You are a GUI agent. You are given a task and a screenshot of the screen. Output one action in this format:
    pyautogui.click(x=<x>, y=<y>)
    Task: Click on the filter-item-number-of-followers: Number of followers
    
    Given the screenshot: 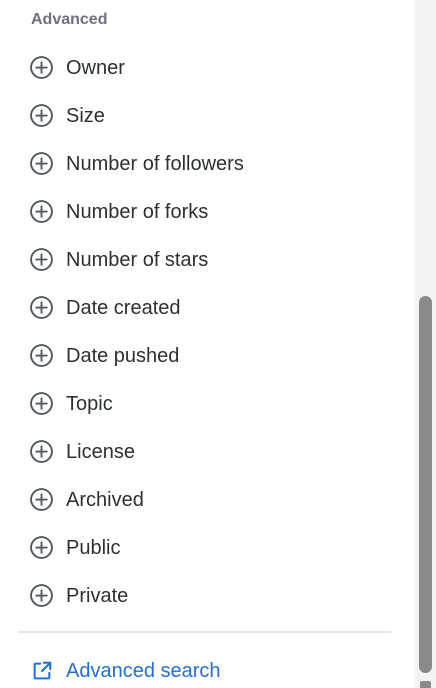 What is the action you would take?
    pyautogui.click(x=207, y=164)
    